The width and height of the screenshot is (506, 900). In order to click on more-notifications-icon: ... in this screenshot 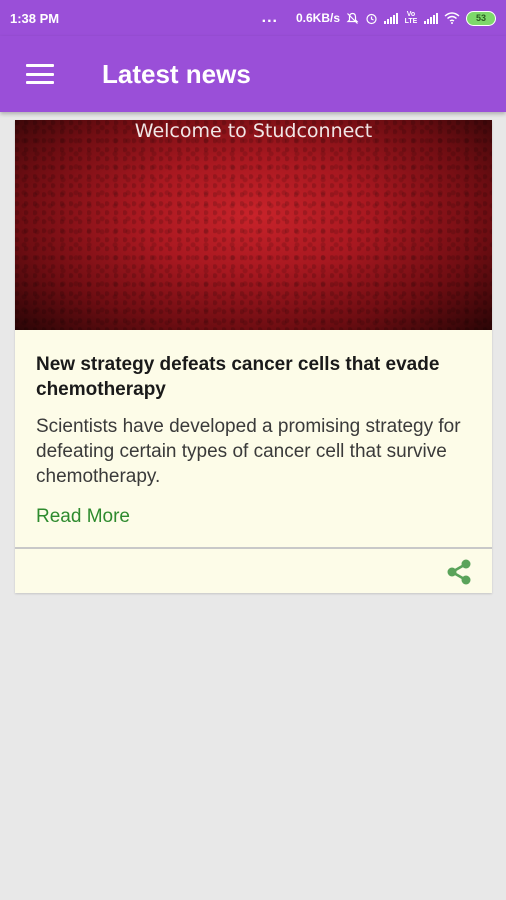, I will do `click(269, 17)`.